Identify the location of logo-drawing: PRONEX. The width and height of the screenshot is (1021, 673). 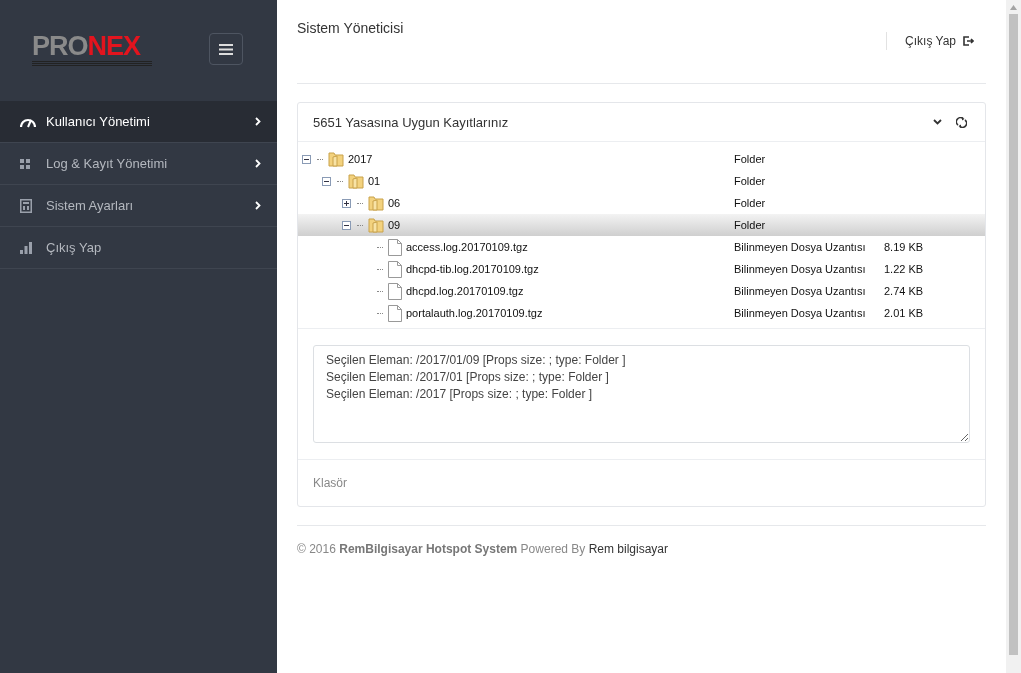
(92, 49).